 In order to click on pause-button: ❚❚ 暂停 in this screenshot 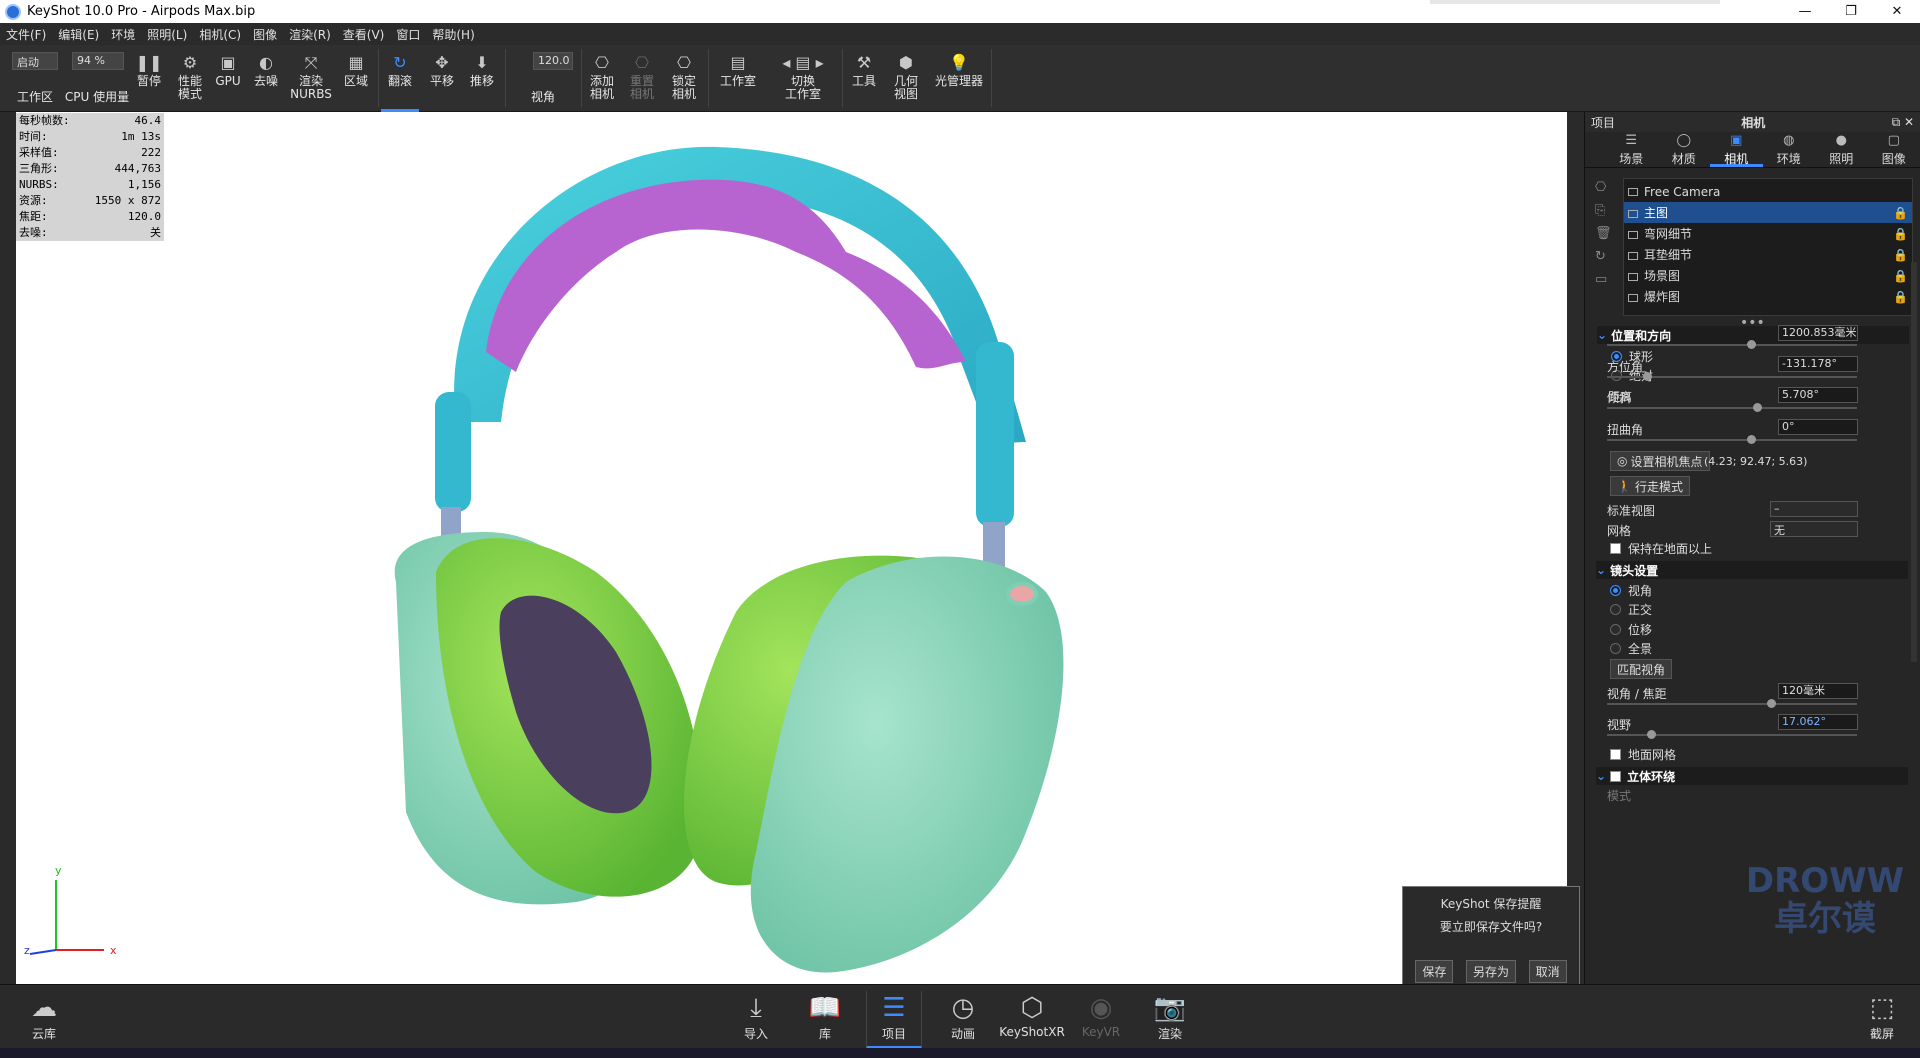, I will do `click(149, 78)`.